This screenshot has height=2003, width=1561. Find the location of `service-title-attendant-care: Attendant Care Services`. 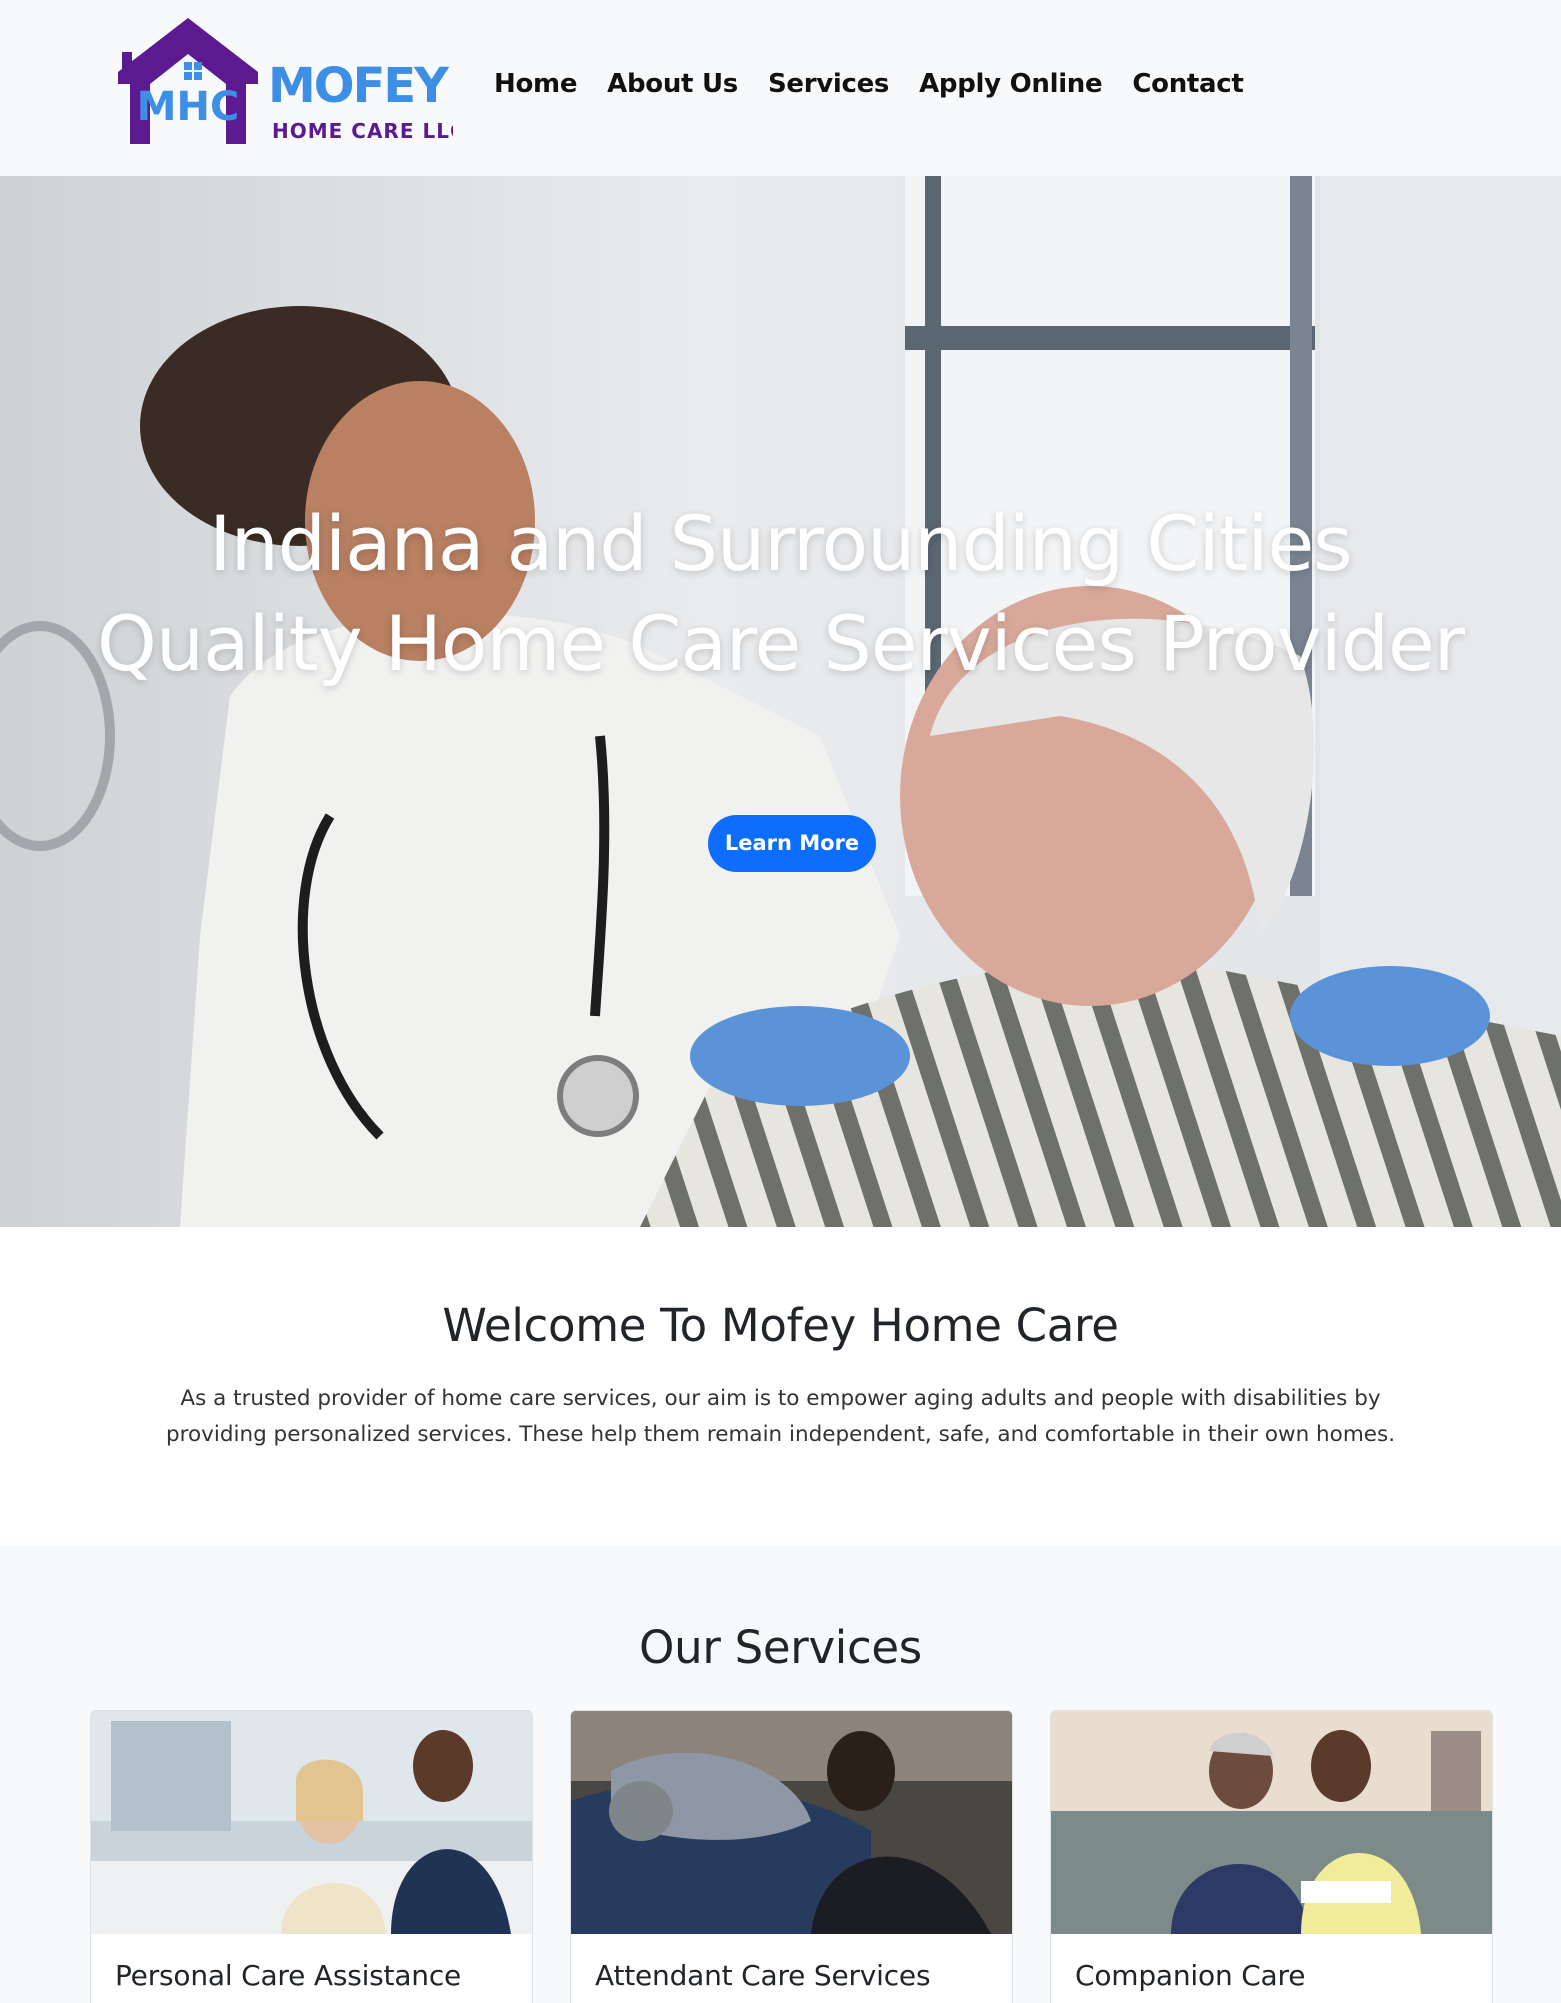

service-title-attendant-care: Attendant Care Services is located at coordinates (763, 1975).